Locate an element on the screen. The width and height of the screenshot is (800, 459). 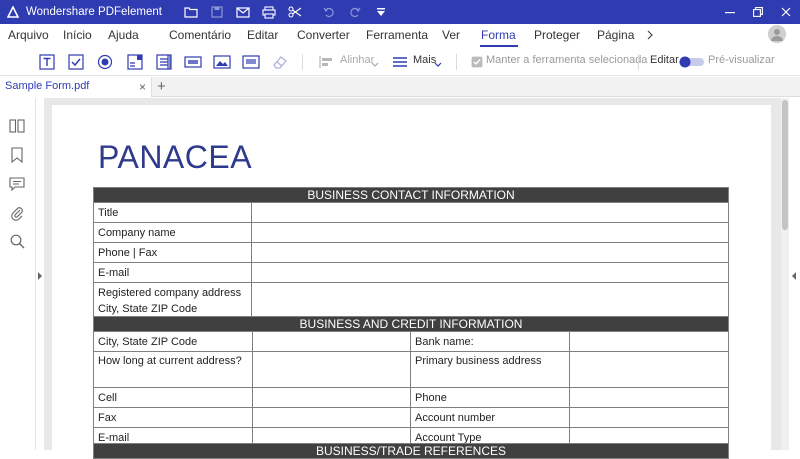
field-label: Account number is located at coordinates (490, 417).